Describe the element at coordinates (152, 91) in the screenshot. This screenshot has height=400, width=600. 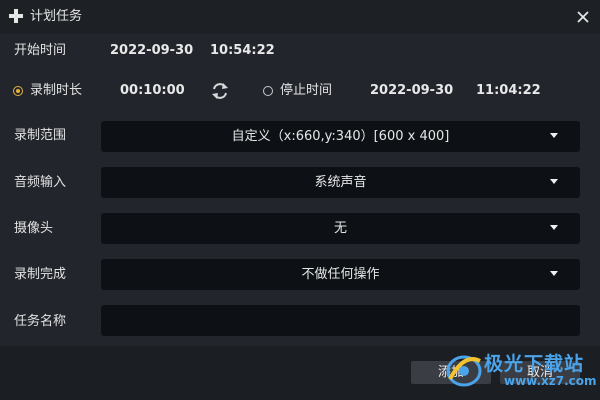
I see `duration-value: 00:10:00` at that location.